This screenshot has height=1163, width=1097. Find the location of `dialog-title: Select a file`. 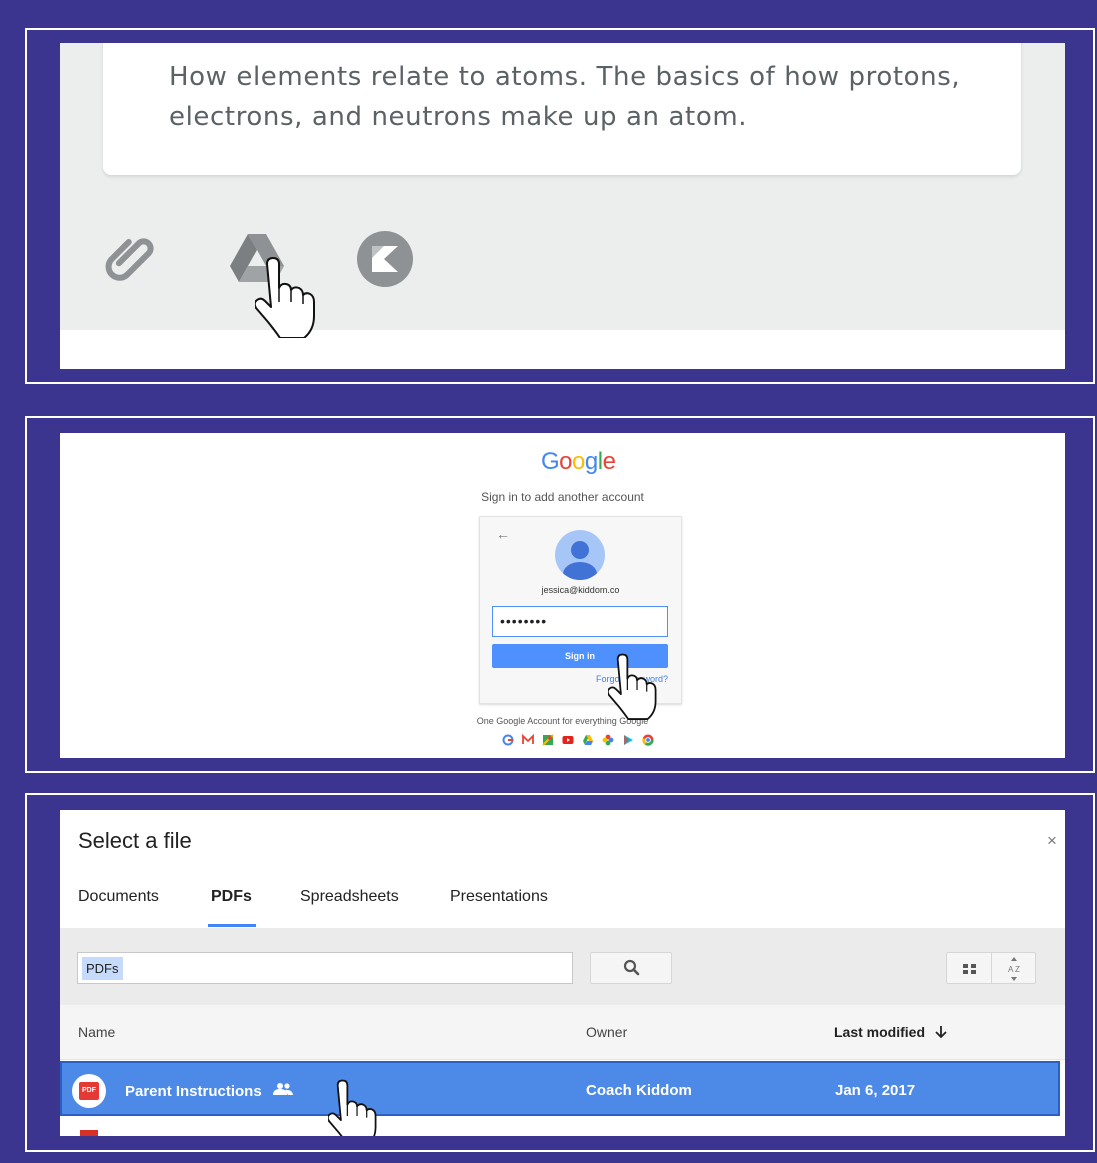

dialog-title: Select a file is located at coordinates (135, 840).